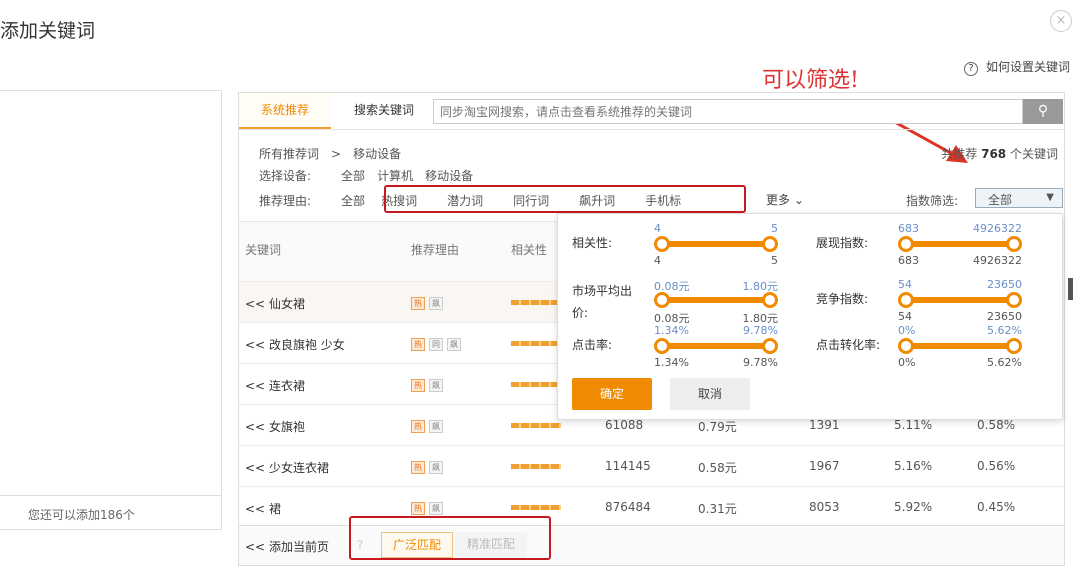  I want to click on help-label: 如何设置关键词, so click(1027, 67).